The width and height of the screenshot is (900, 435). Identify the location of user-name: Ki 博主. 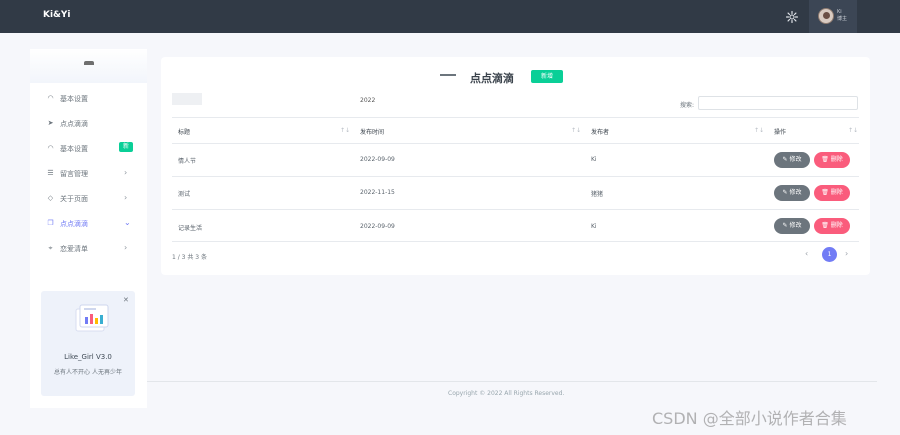
(842, 16).